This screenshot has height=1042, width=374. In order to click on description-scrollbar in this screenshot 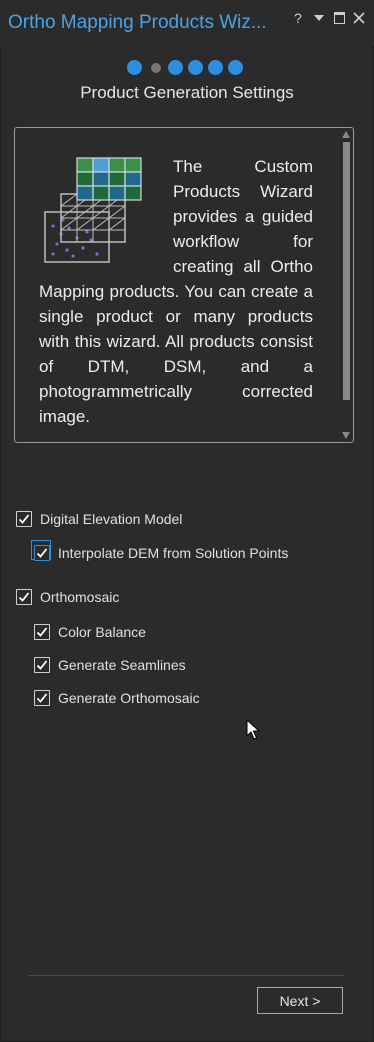, I will do `click(346, 285)`.